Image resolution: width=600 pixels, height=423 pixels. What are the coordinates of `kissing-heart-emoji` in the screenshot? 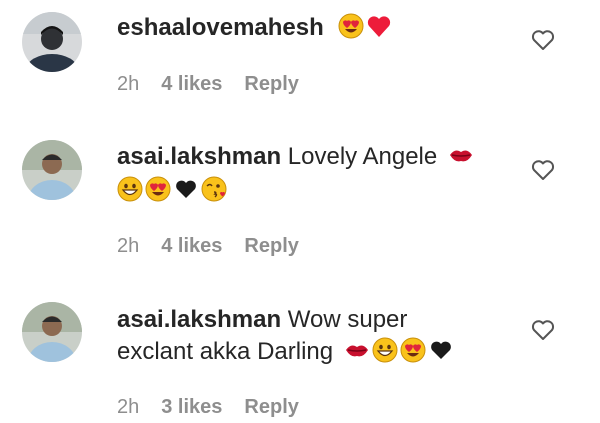 It's located at (214, 189).